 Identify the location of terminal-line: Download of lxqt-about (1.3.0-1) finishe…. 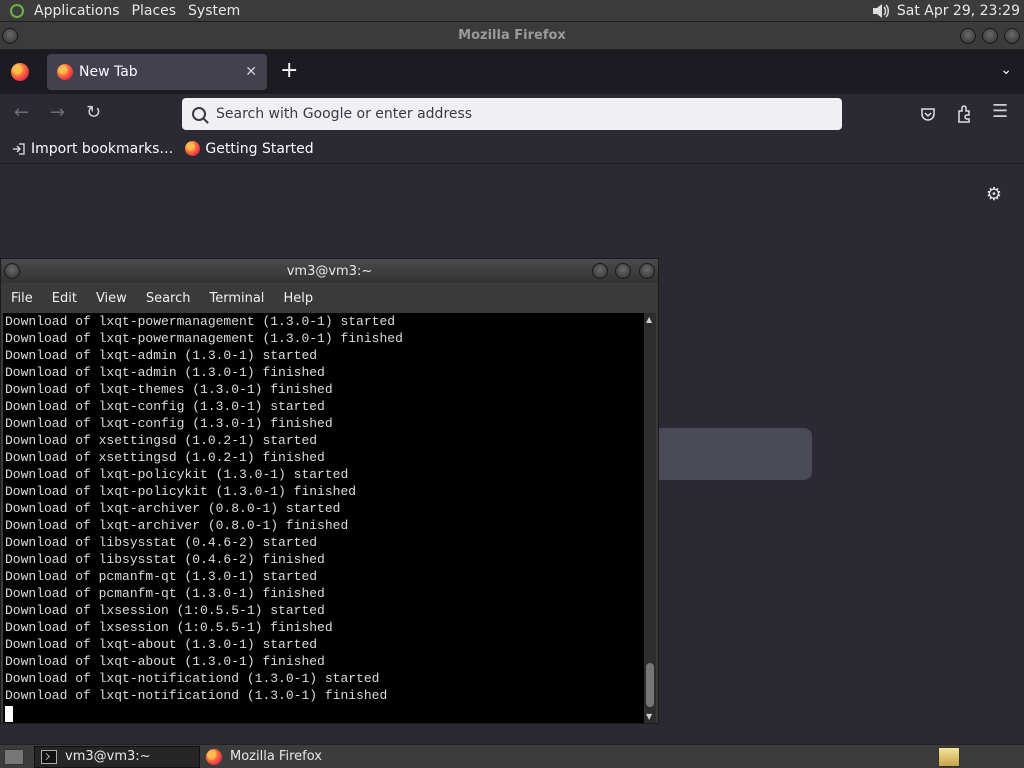
(165, 661).